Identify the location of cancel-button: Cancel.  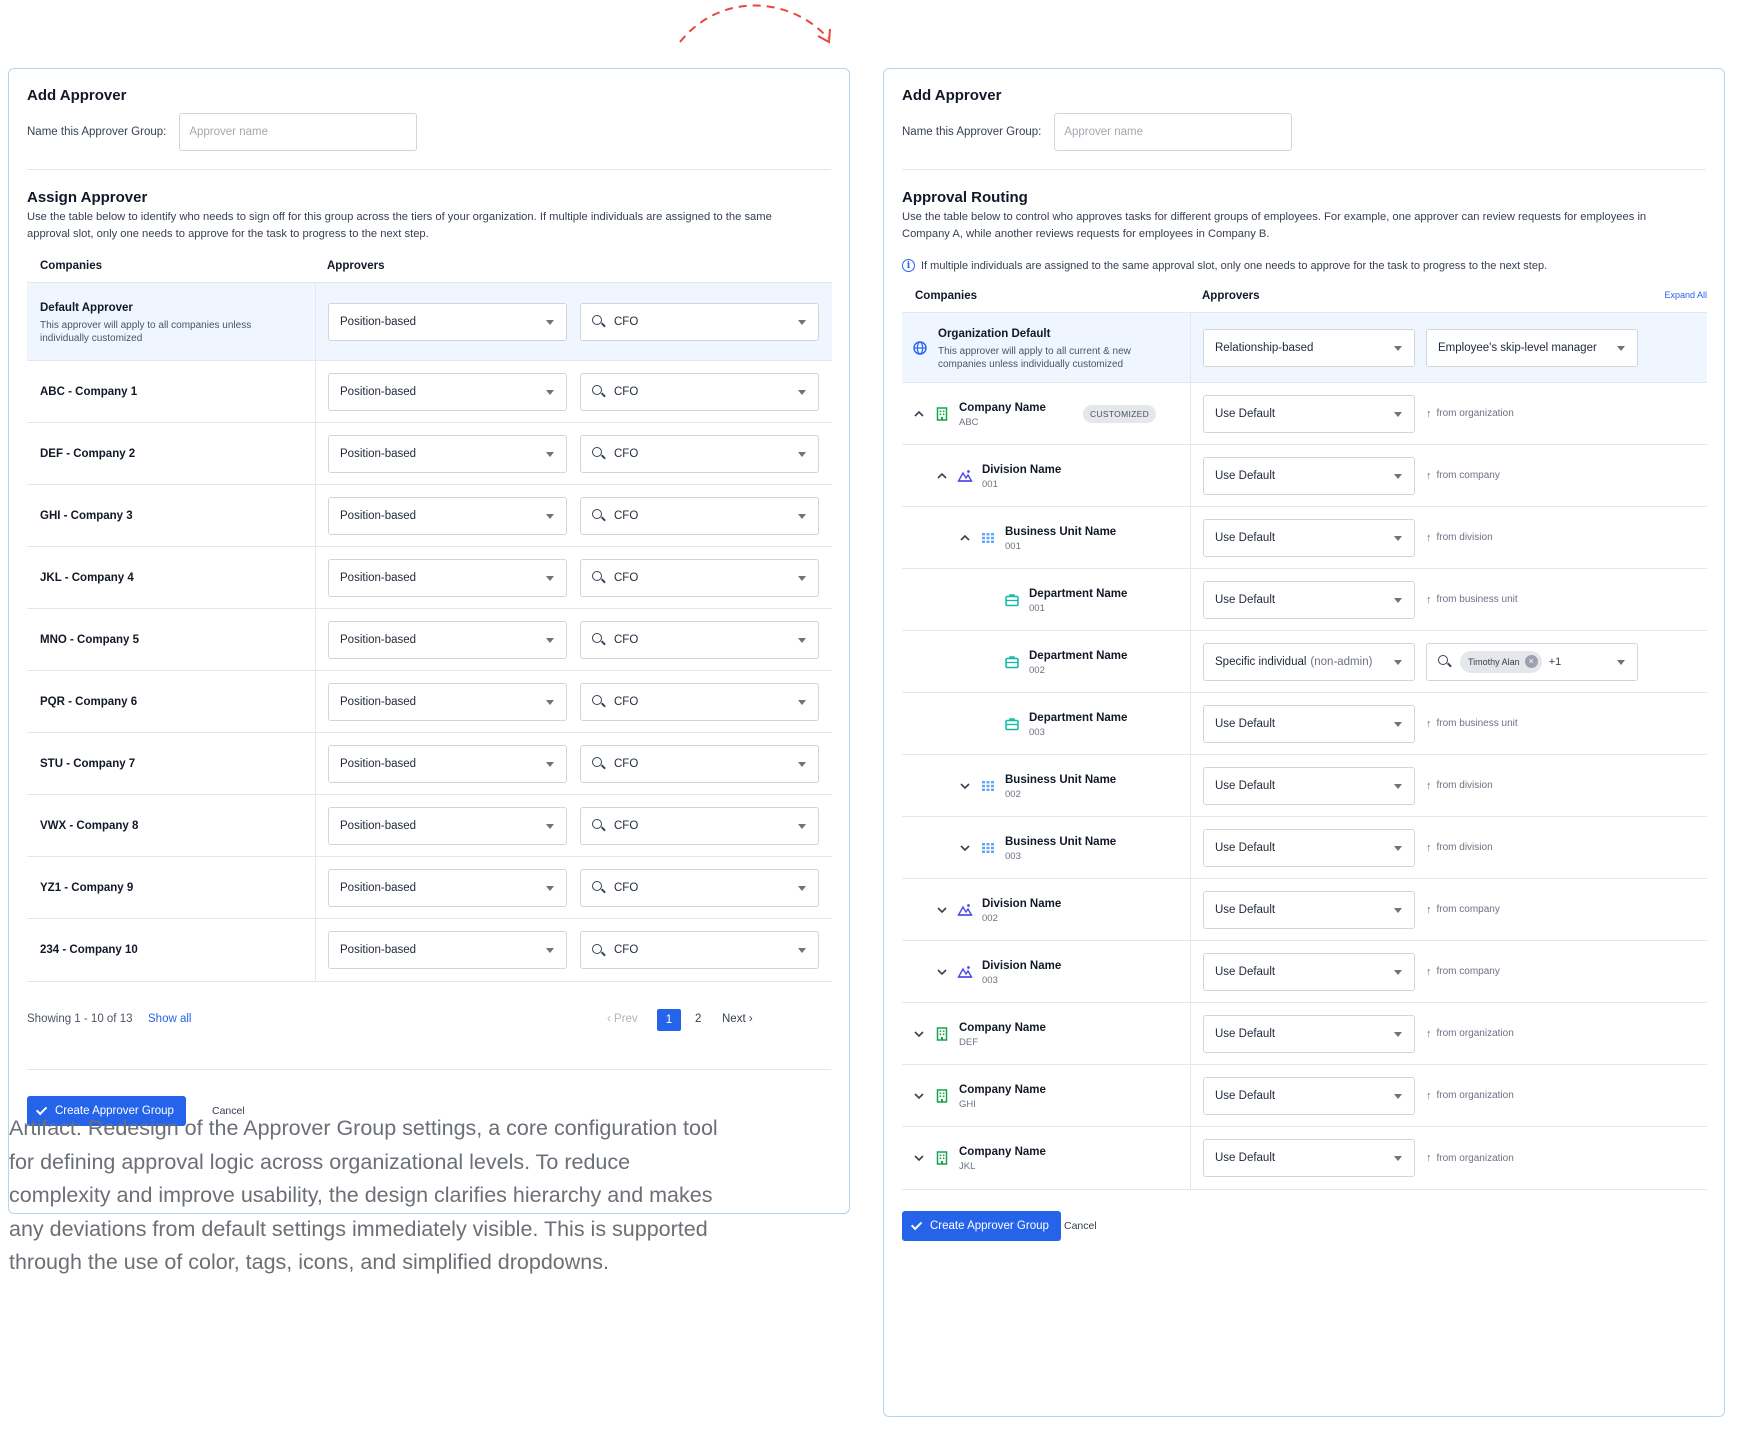
(1080, 1226).